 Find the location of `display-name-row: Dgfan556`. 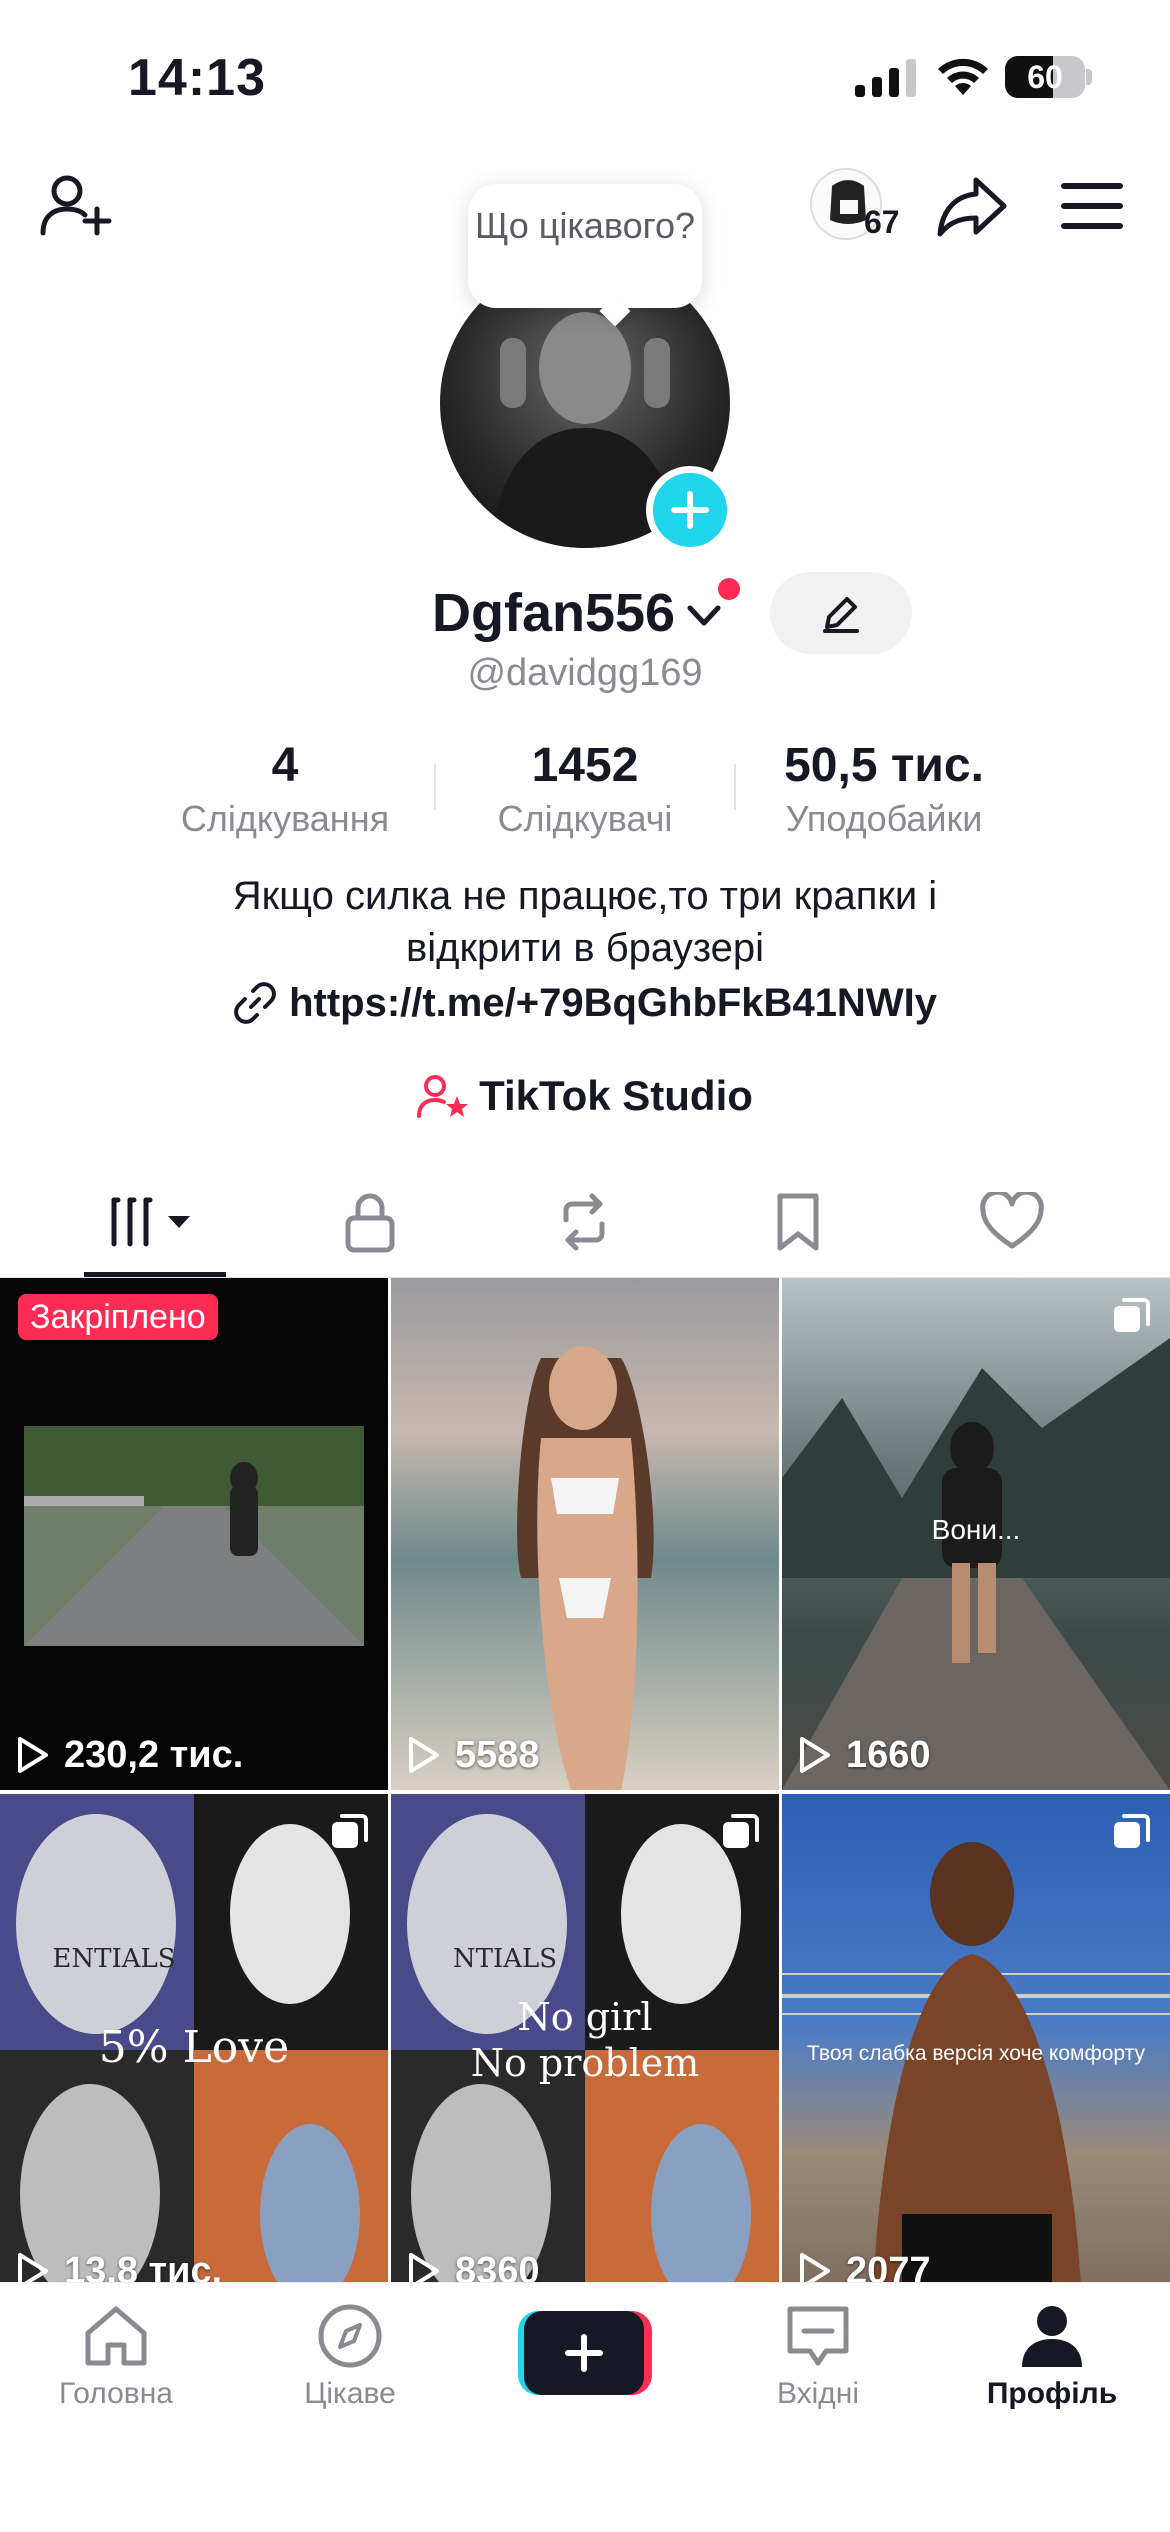

display-name-row: Dgfan556 is located at coordinates (585, 613).